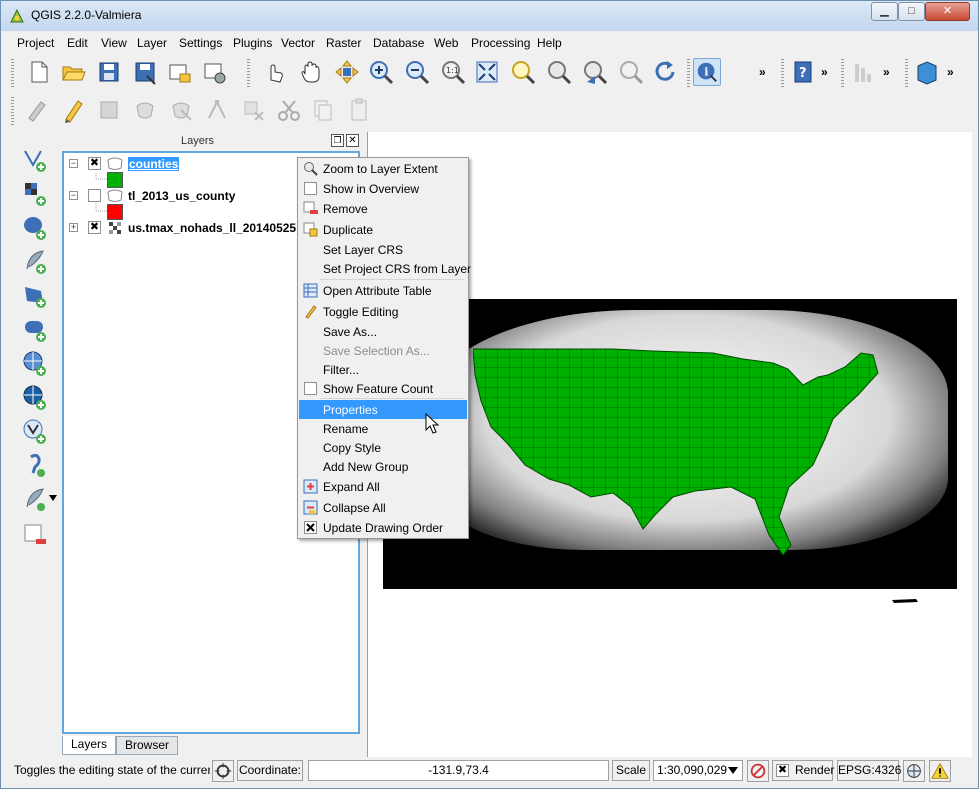 Image resolution: width=979 pixels, height=789 pixels. I want to click on menu-item-set-layer-crs: Set Layer CRS, so click(383, 249).